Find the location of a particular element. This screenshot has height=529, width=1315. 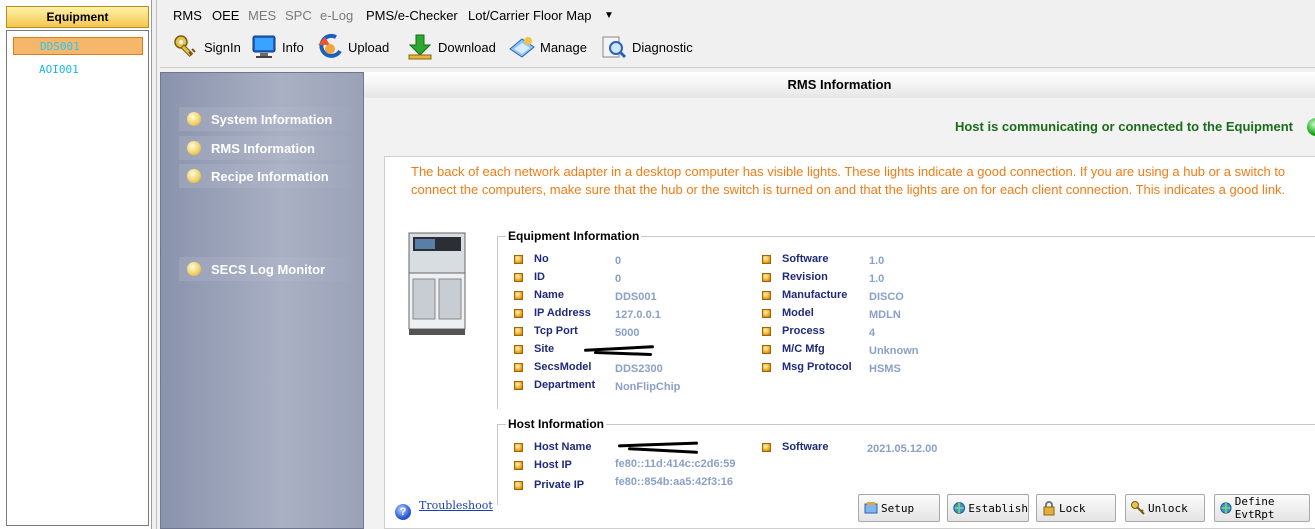

field-mc-mfg: M/C Mfg is located at coordinates (793, 349).